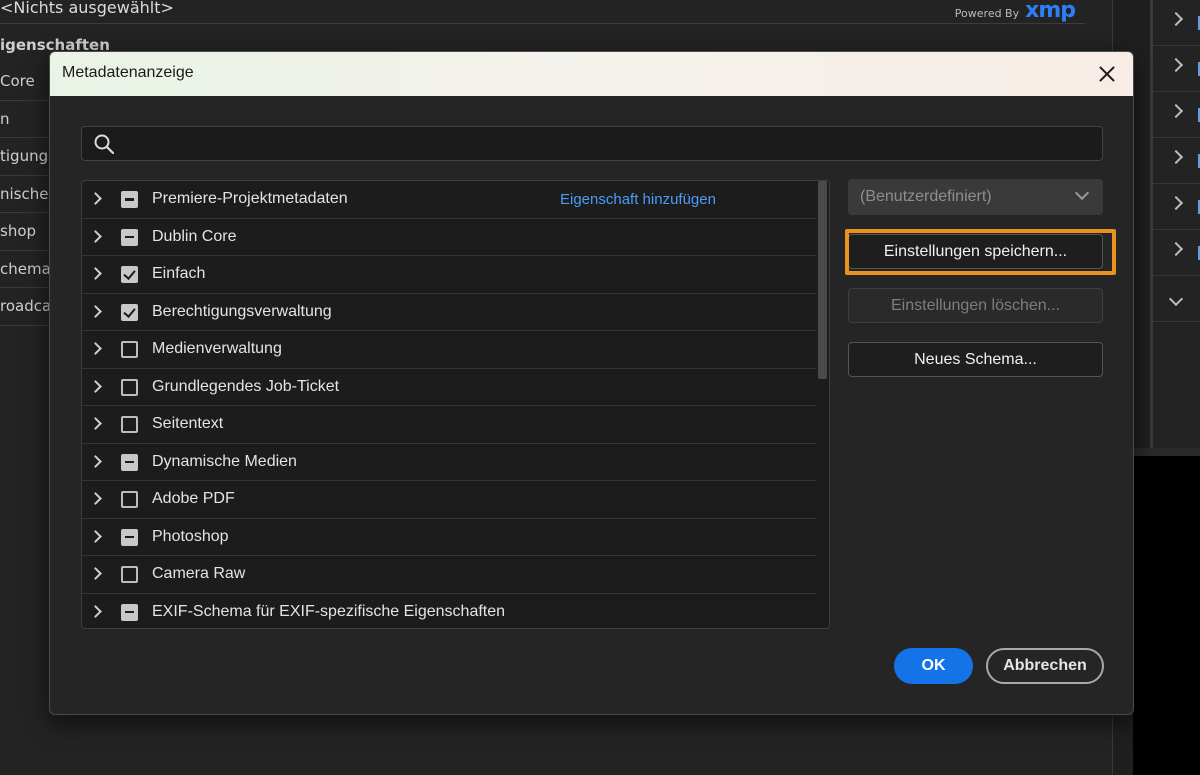  What do you see at coordinates (822, 404) in the screenshot?
I see `scrollbar` at bounding box center [822, 404].